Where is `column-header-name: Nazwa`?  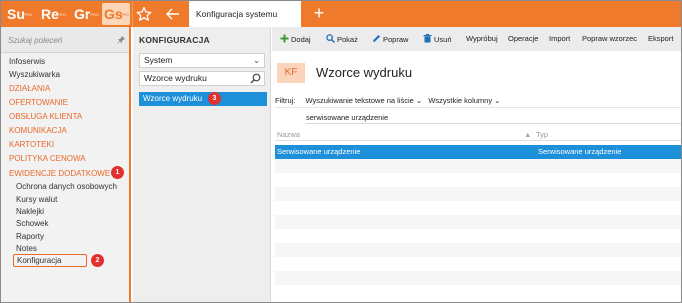
column-header-name: Nazwa is located at coordinates (288, 134).